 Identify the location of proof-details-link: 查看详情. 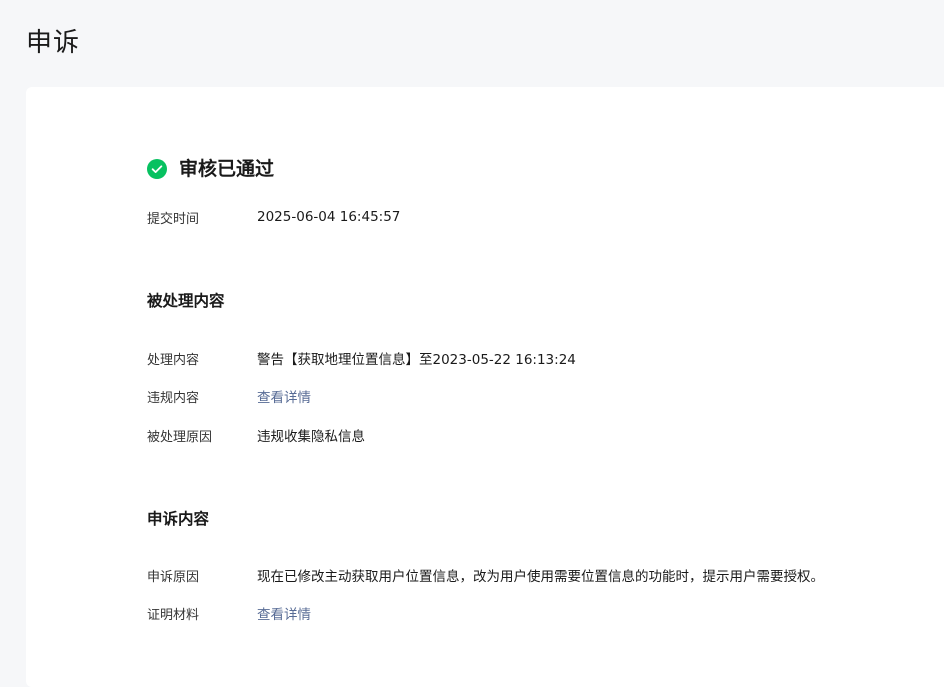
(284, 613).